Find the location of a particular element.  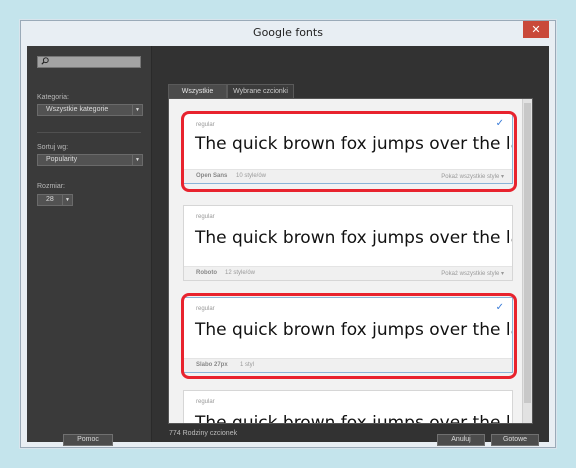

size-select: 28 ▼ is located at coordinates (55, 200).